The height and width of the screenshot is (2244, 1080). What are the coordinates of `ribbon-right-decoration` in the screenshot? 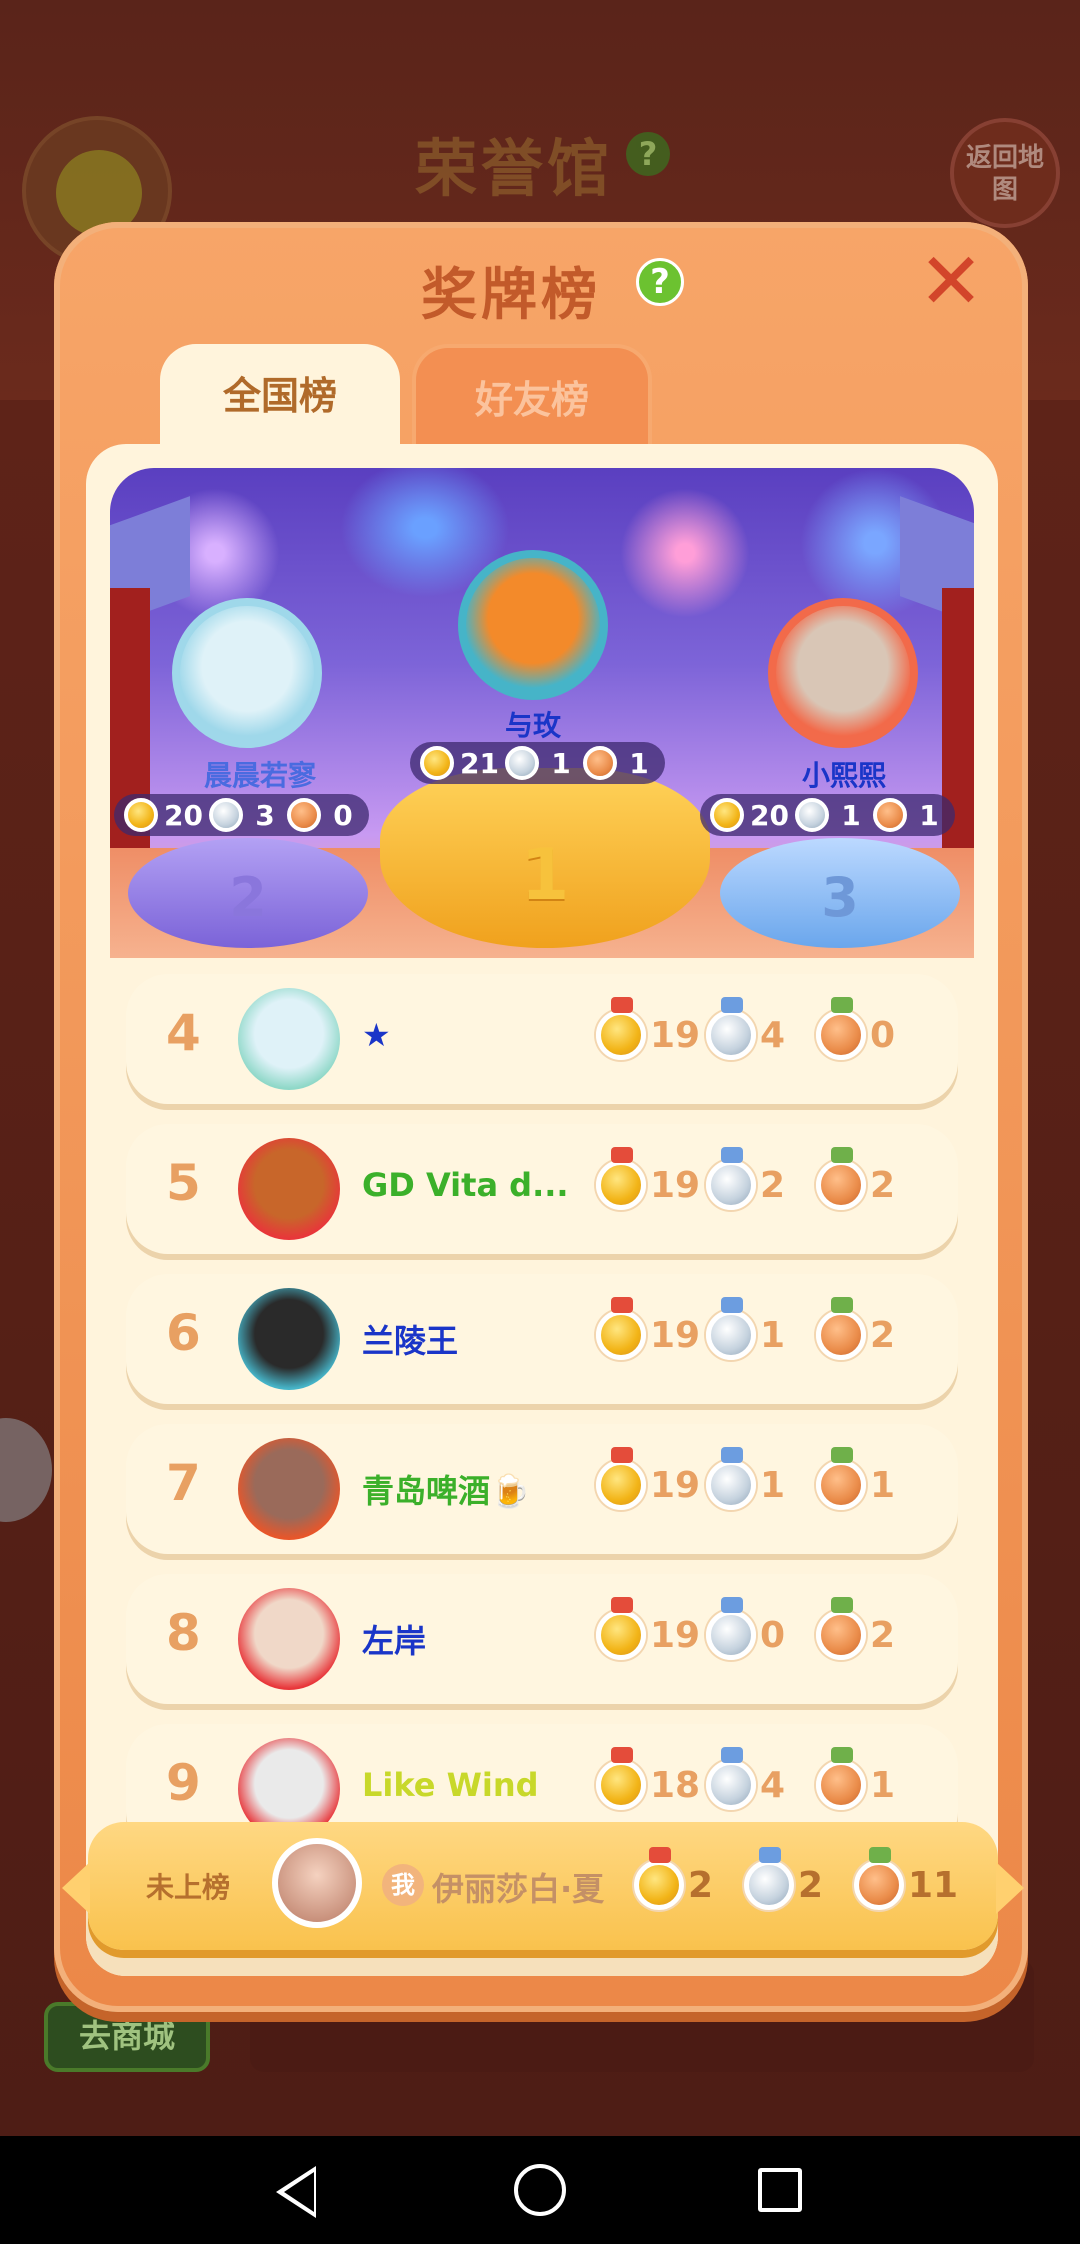 It's located at (1010, 1888).